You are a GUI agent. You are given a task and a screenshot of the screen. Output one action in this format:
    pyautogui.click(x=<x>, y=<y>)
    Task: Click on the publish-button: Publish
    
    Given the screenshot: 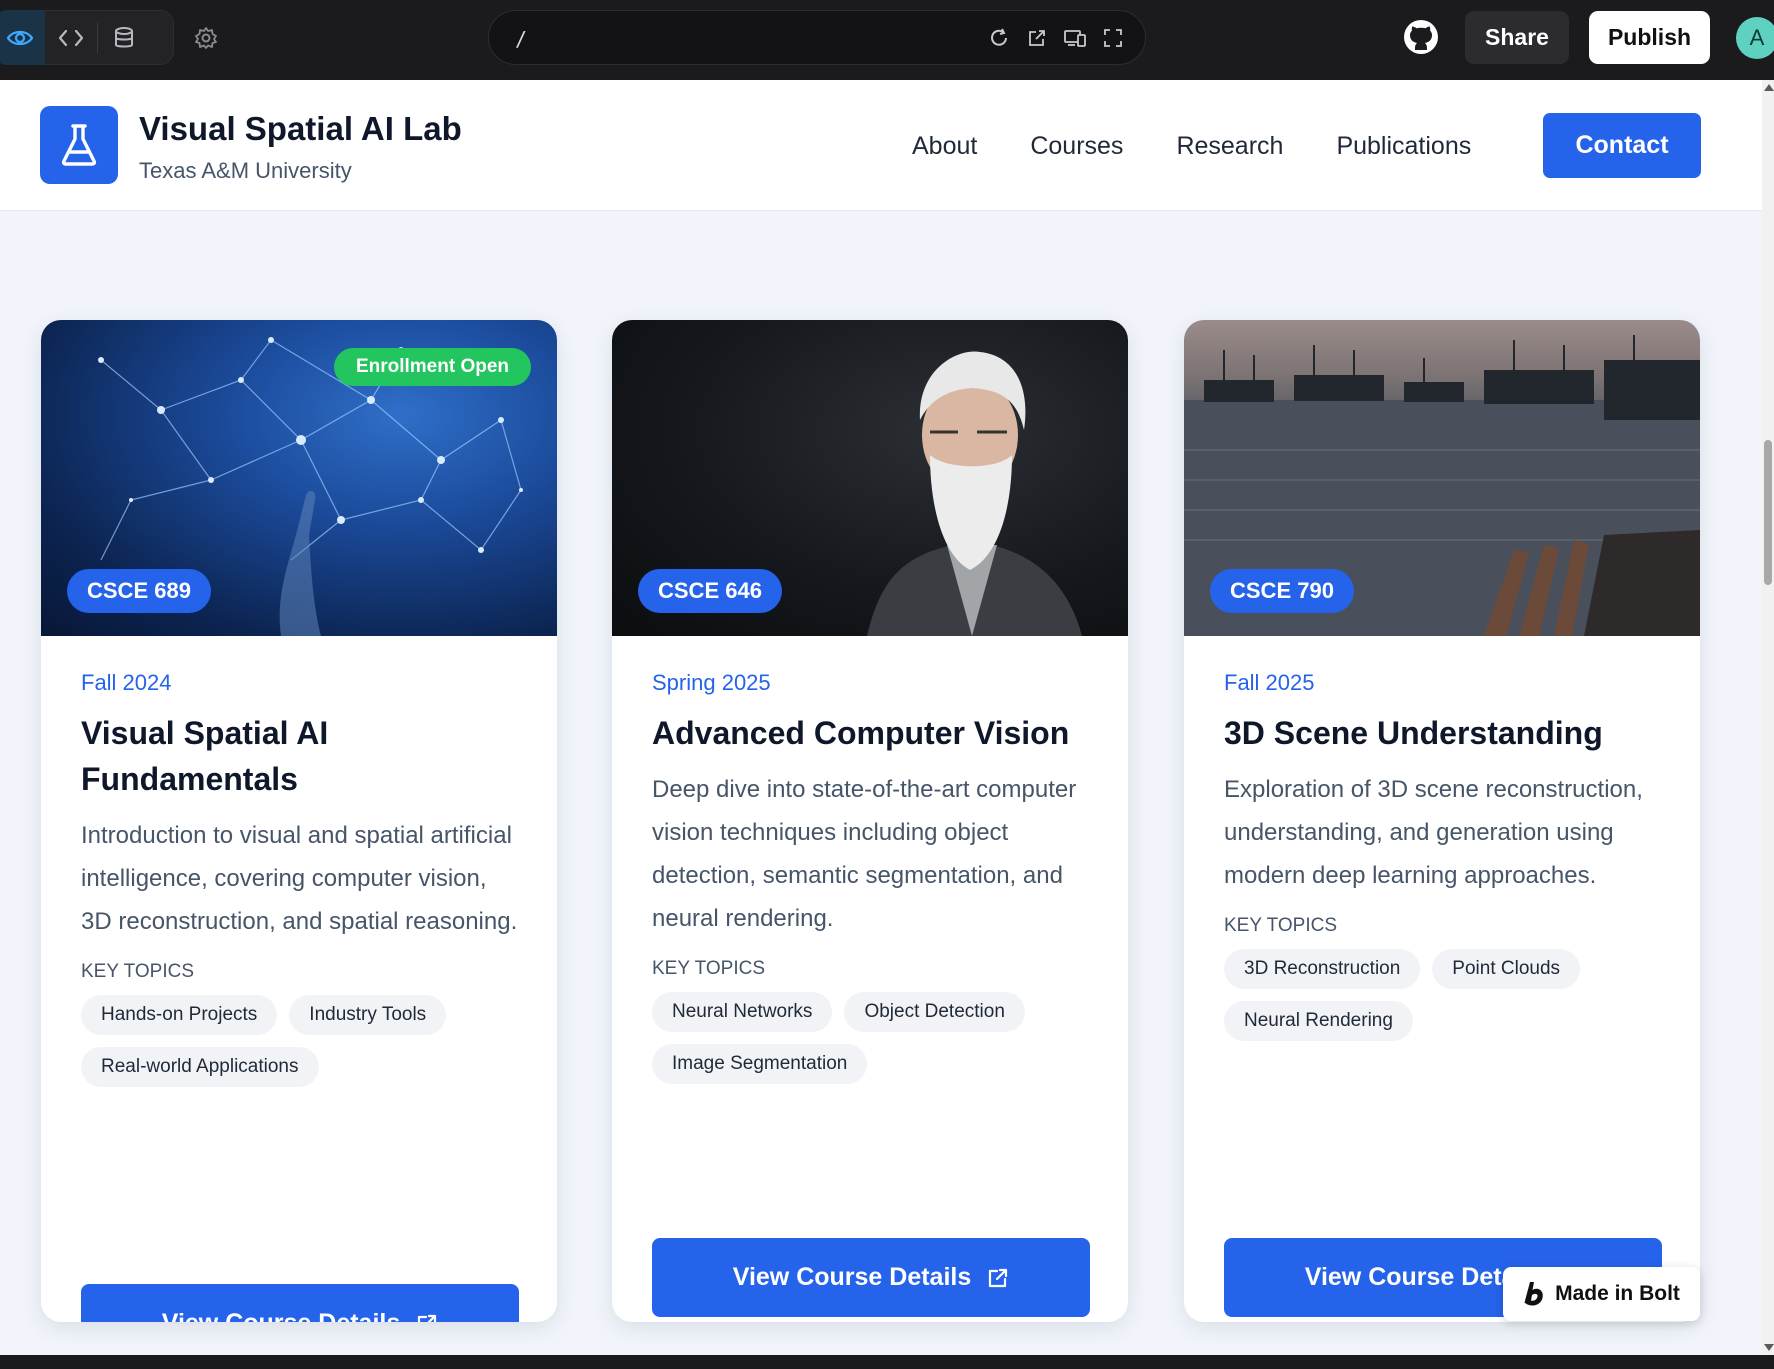 What is the action you would take?
    pyautogui.click(x=1649, y=37)
    